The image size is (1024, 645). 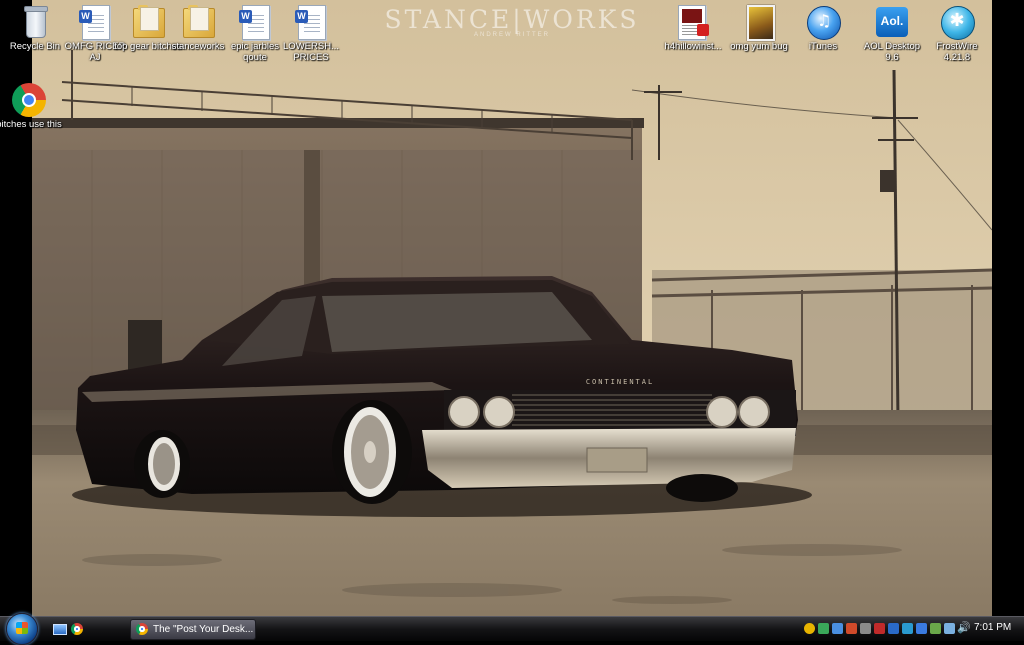 I want to click on volume-icon: 🔊, so click(x=964, y=628).